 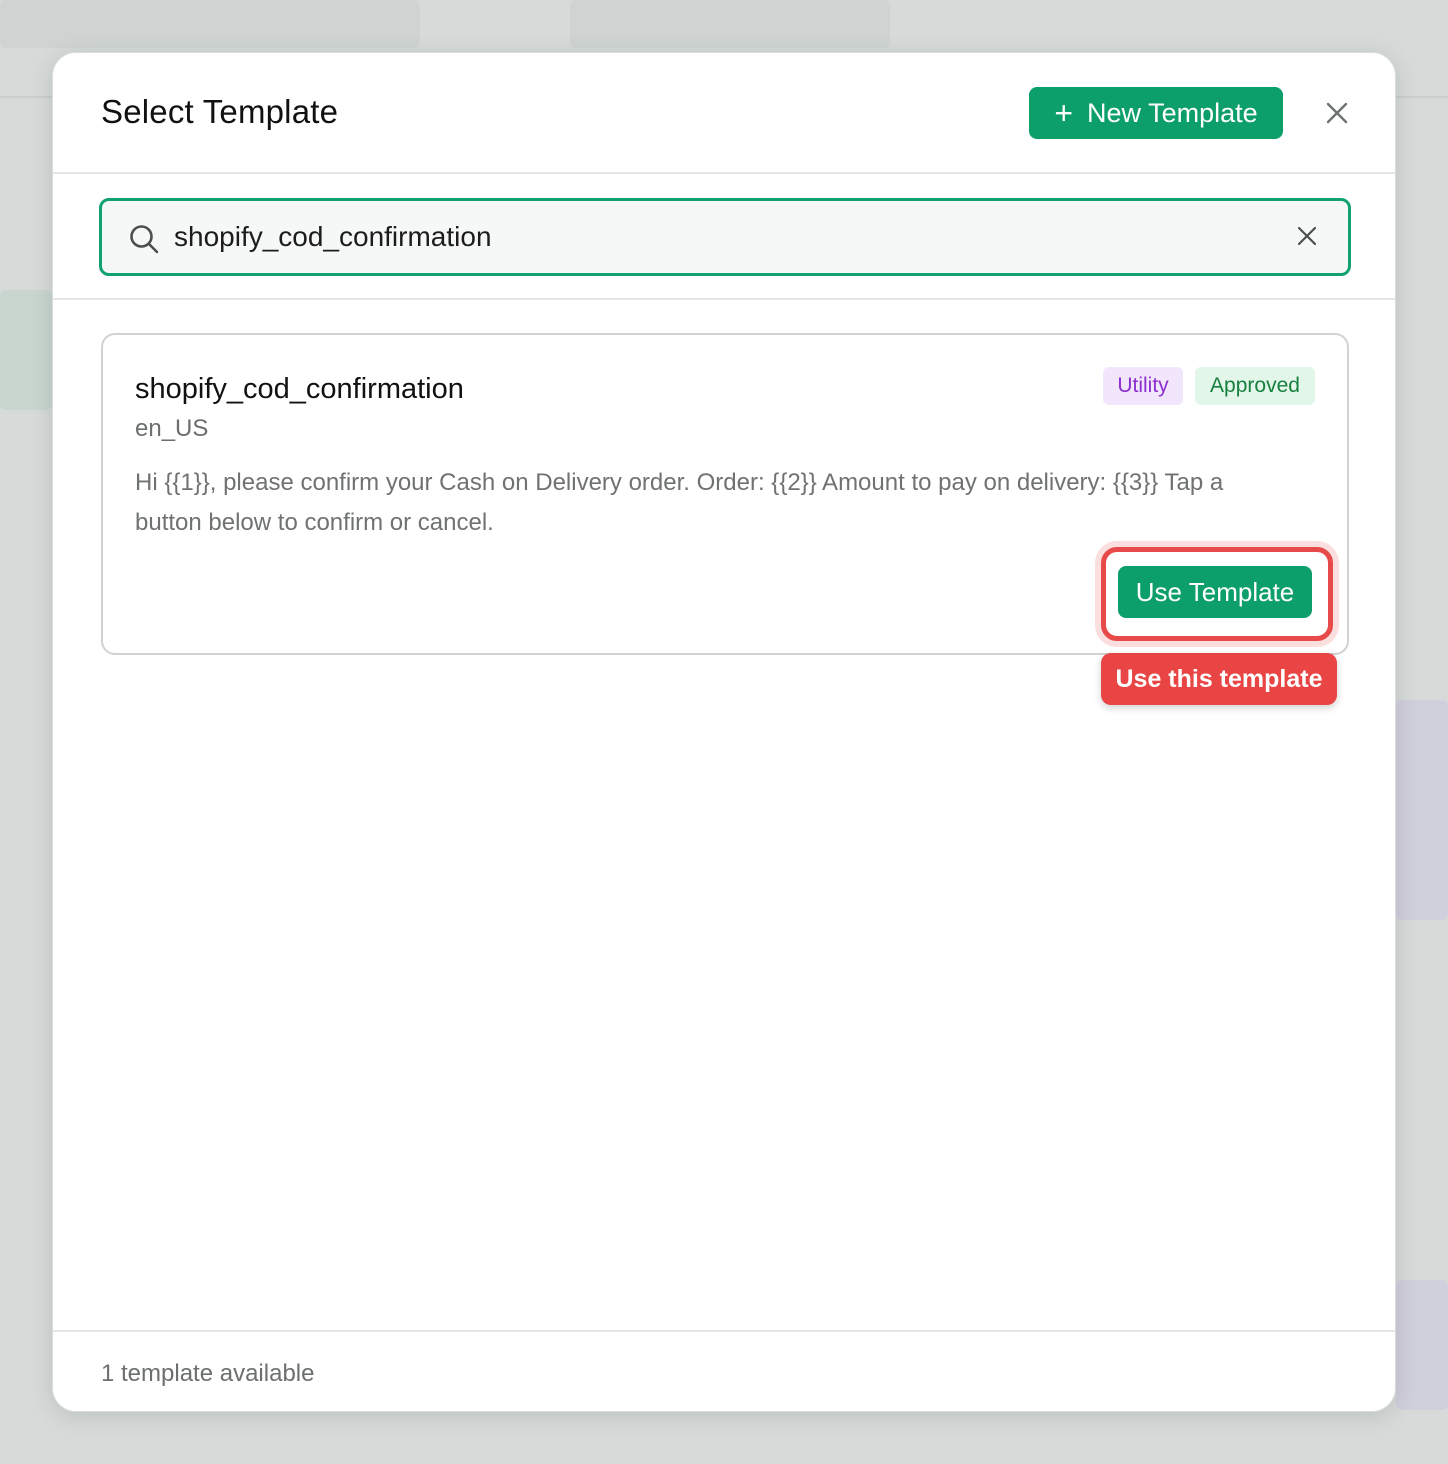 I want to click on search-section, so click(x=724, y=237).